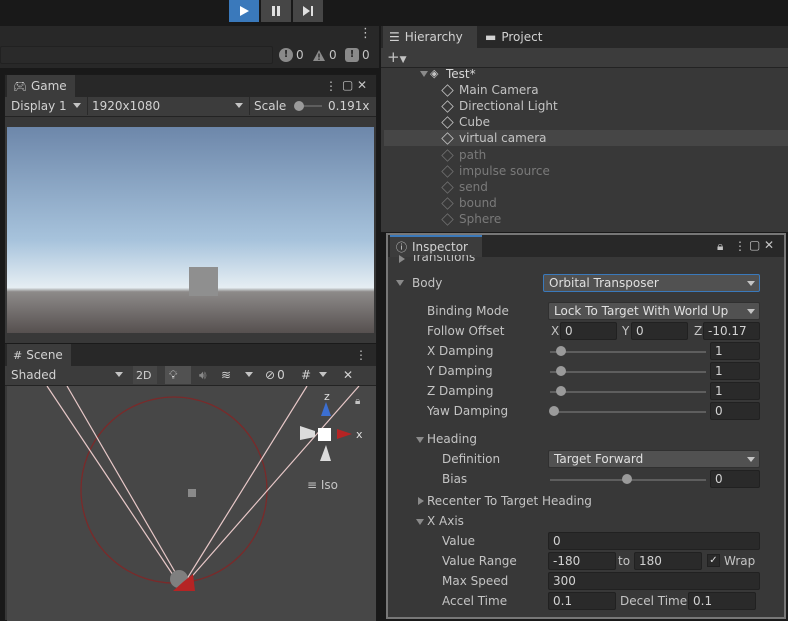 The image size is (788, 621). Describe the element at coordinates (582, 601) in the screenshot. I see `accel-time-field: 0.1` at that location.